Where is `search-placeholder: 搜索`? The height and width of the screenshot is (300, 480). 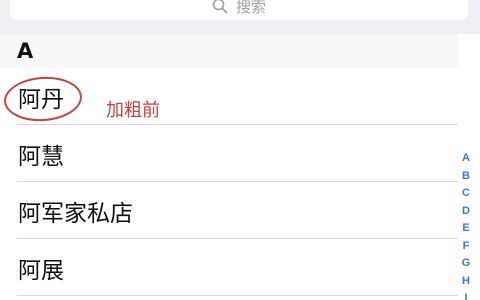
search-placeholder: 搜索 is located at coordinates (250, 8).